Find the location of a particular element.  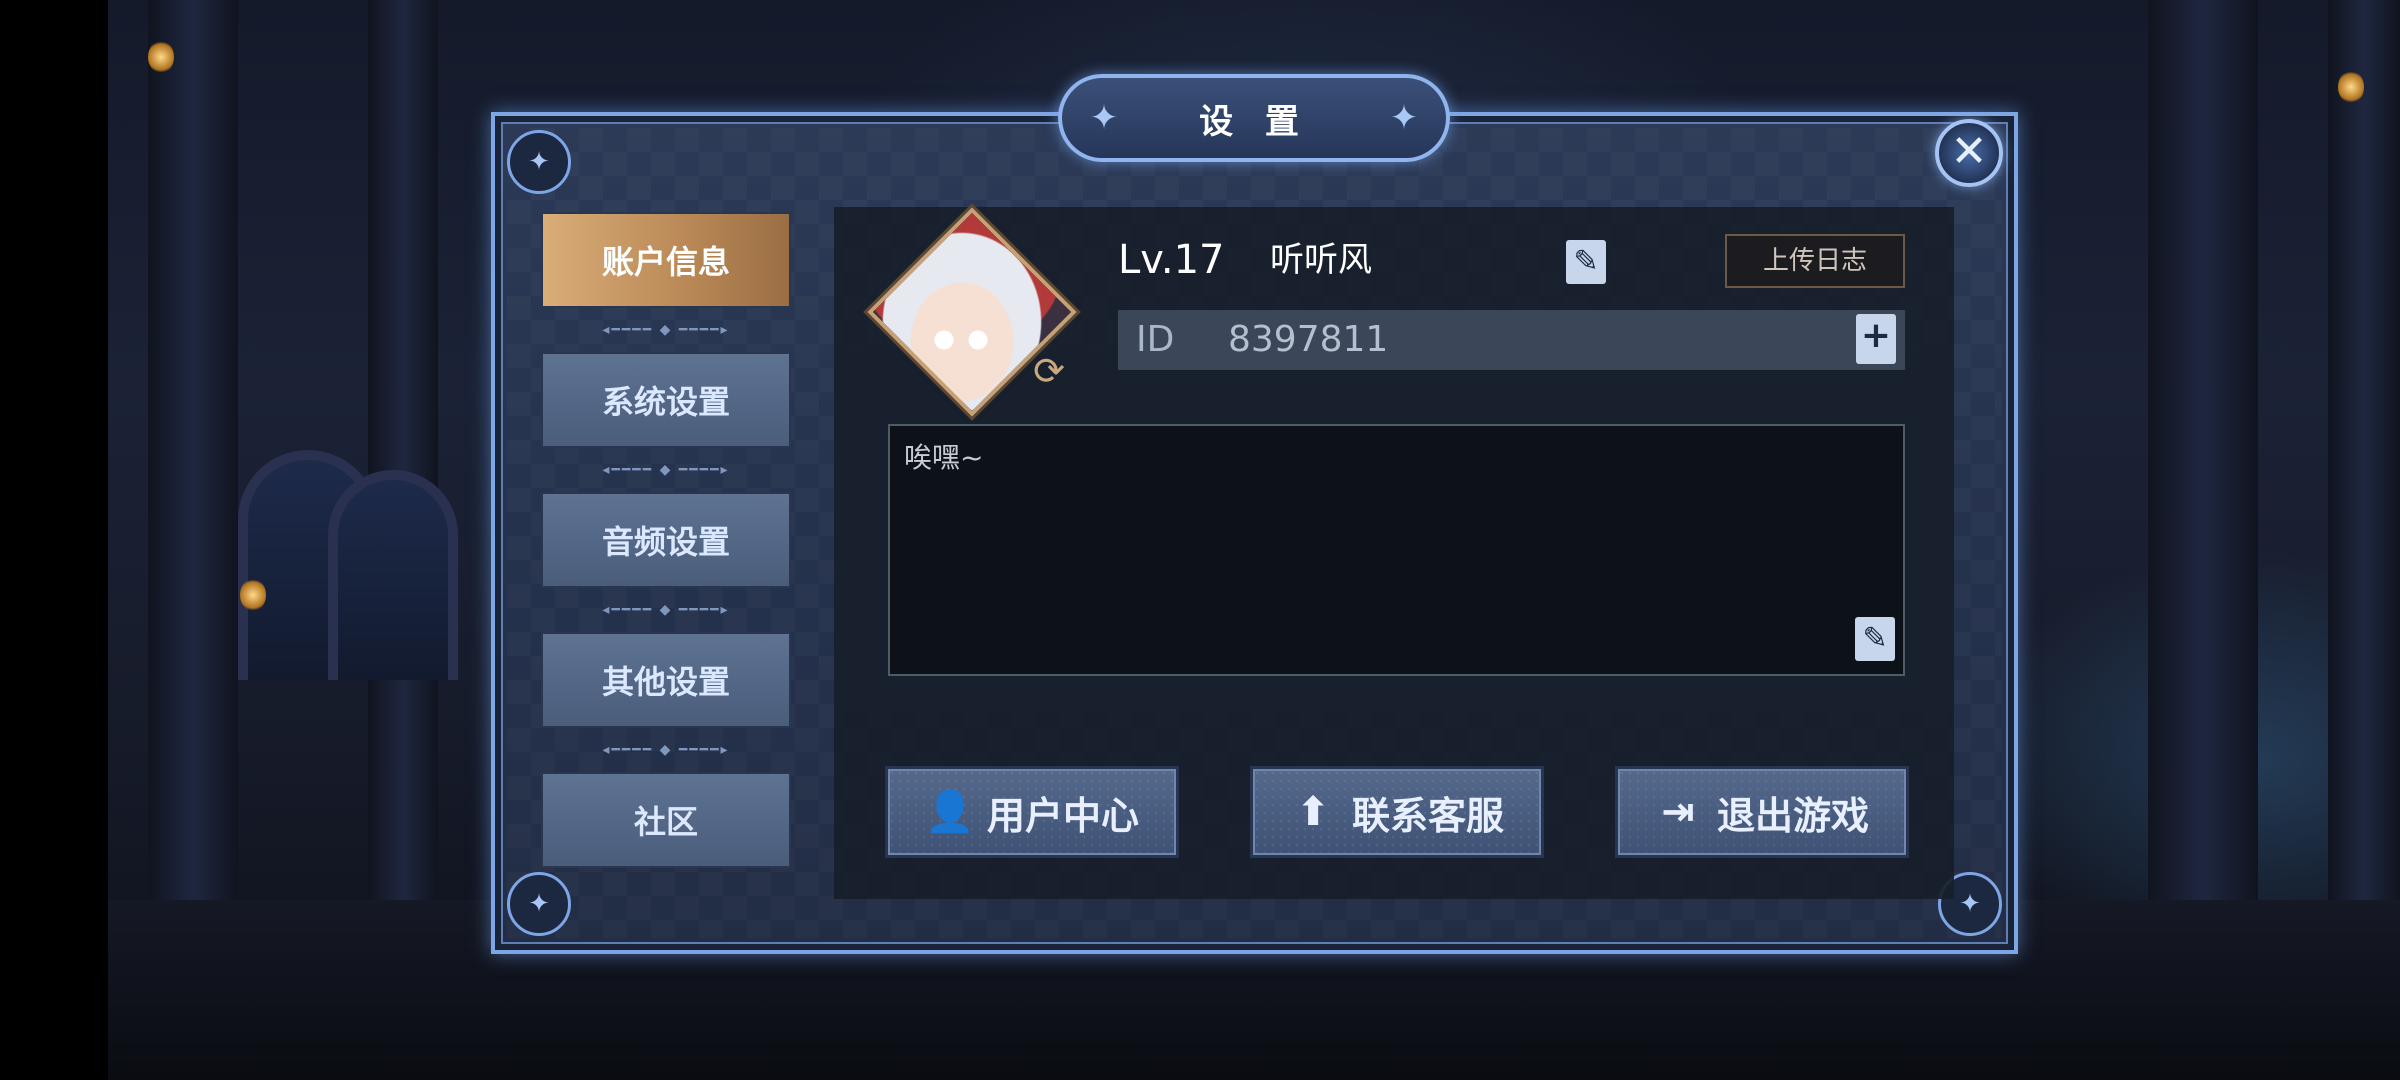

exit-game-label: 退出游戏 is located at coordinates (1792, 815).